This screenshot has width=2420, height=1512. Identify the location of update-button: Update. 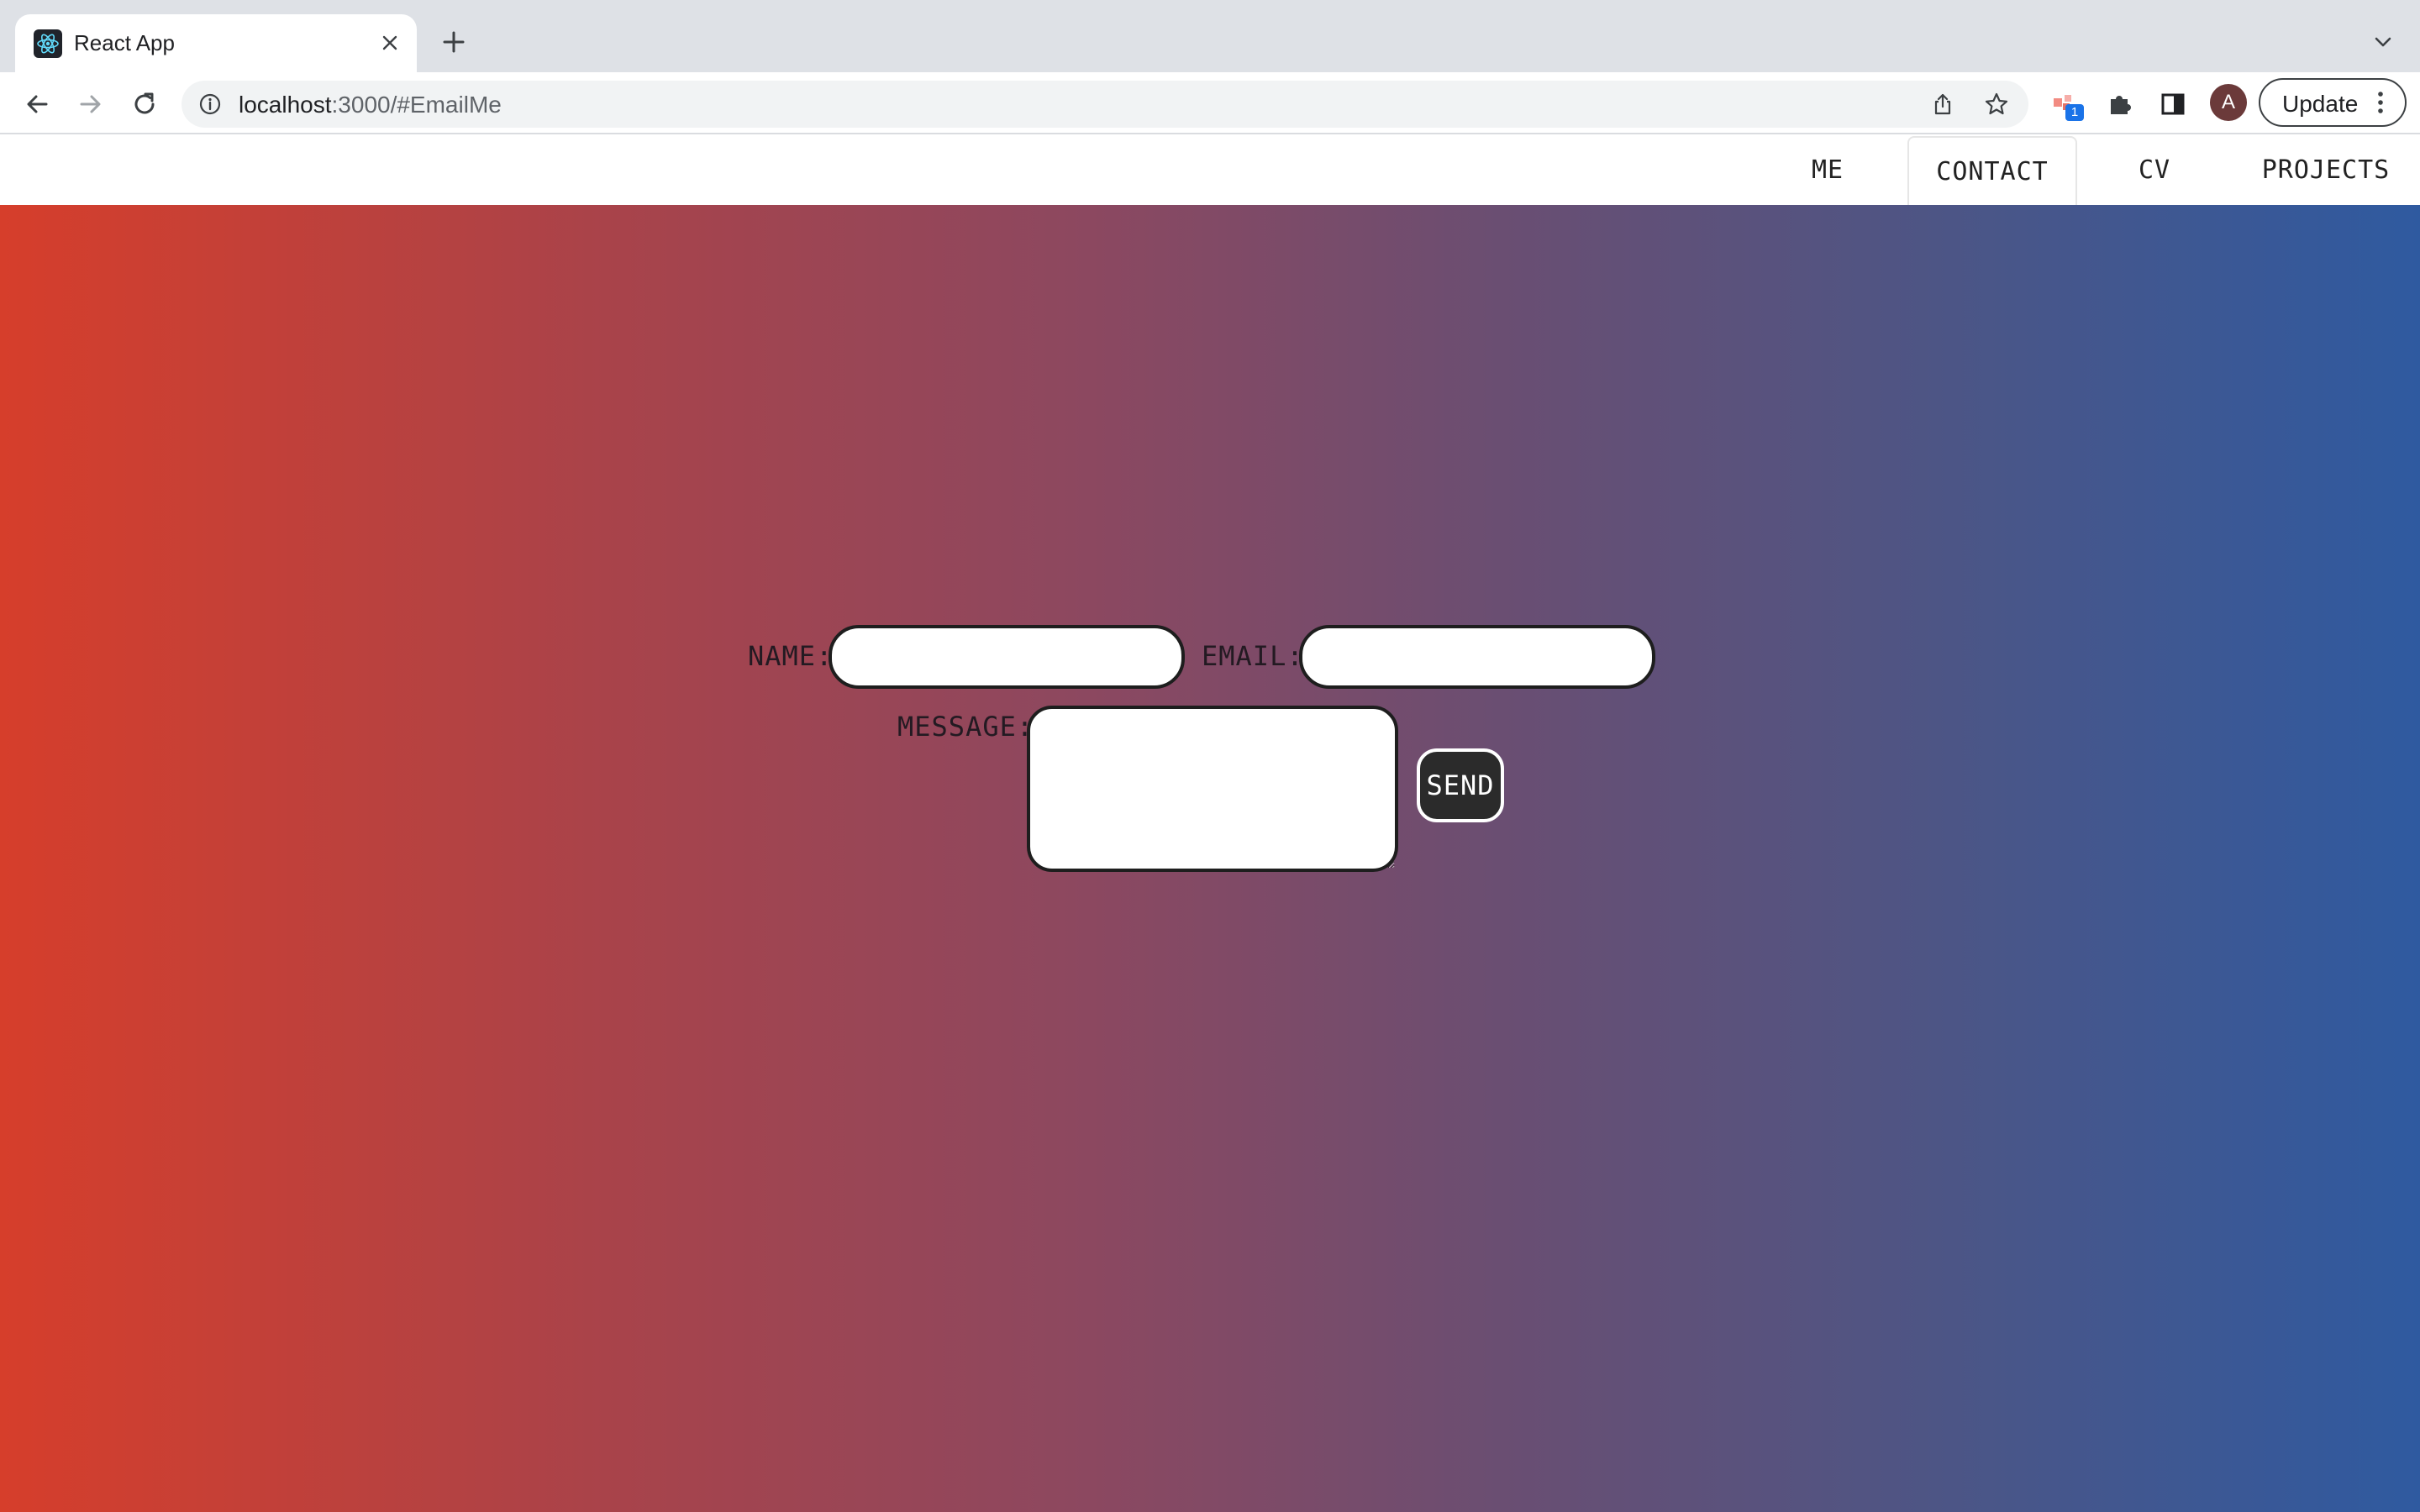
(2333, 102).